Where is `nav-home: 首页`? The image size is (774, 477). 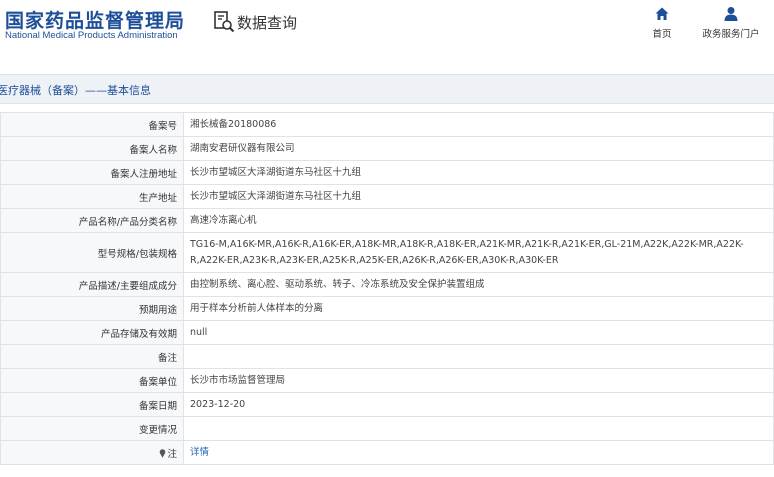 nav-home: 首页 is located at coordinates (662, 23).